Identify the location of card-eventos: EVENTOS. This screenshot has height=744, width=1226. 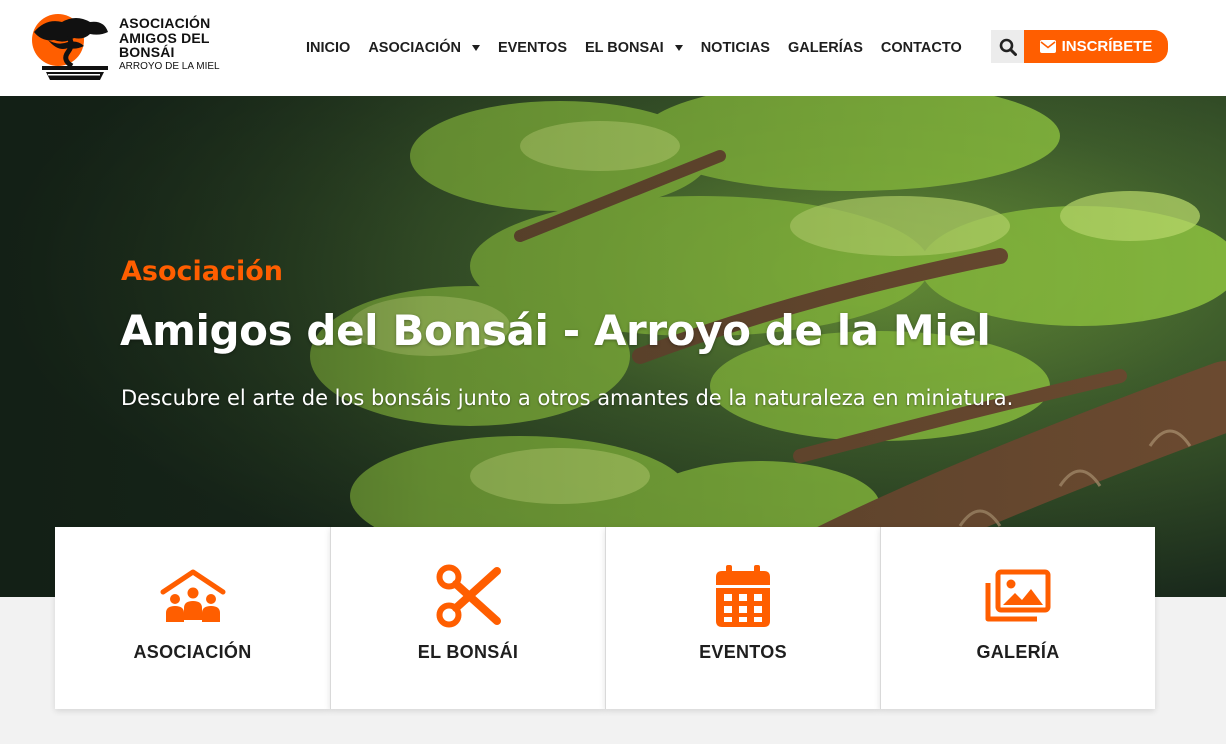
(742, 618).